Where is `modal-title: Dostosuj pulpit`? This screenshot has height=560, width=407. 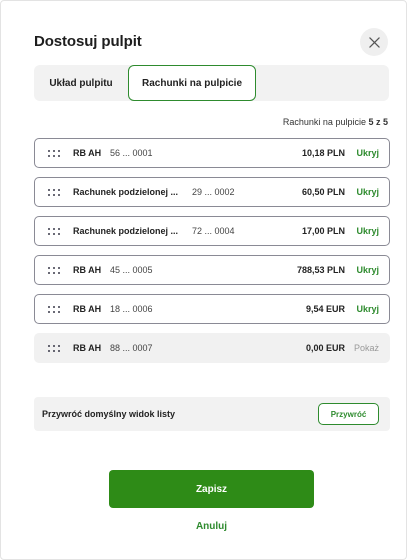
modal-title: Dostosuj pulpit is located at coordinates (88, 41).